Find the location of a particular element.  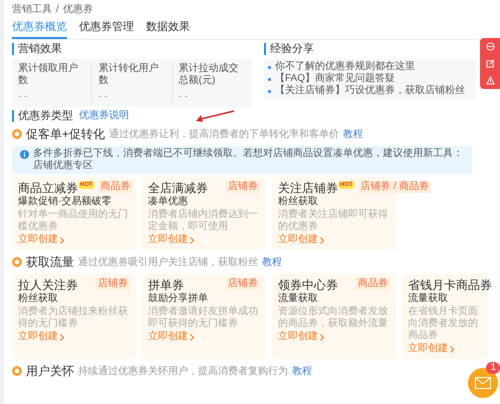

coupon-title: 拉人关注券 is located at coordinates (48, 285).